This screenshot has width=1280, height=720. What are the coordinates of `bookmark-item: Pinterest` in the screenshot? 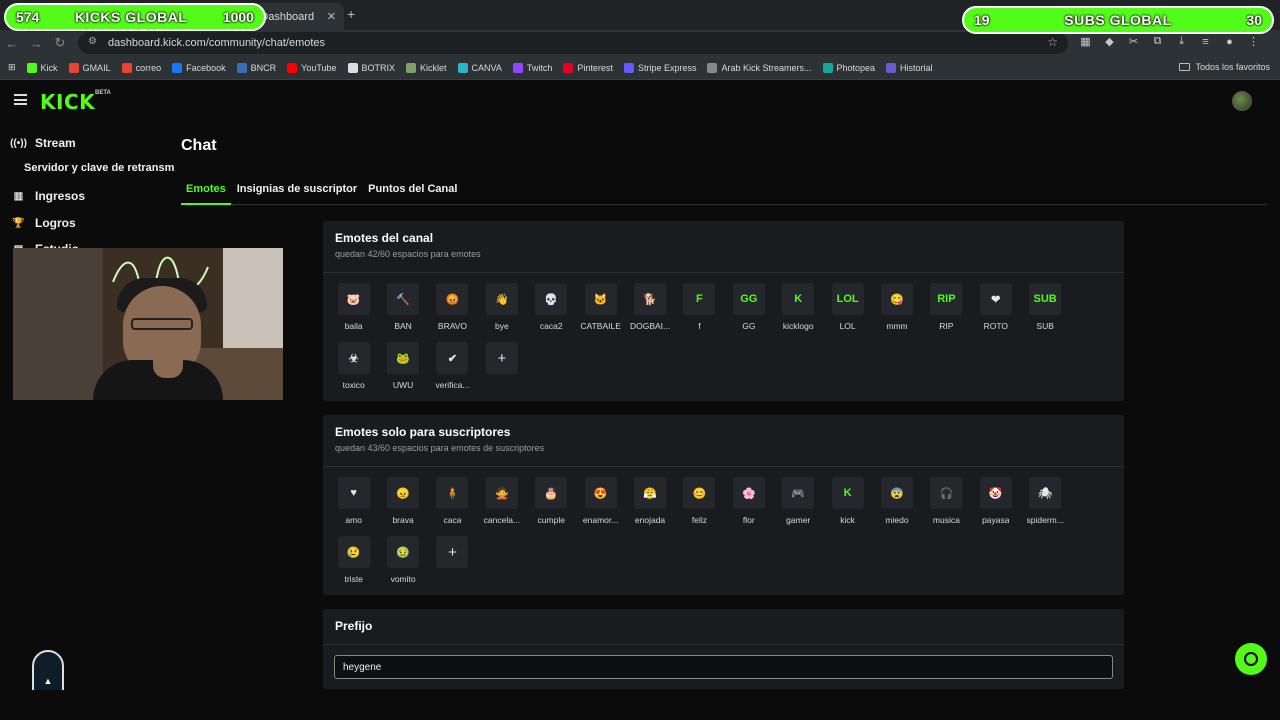 It's located at (588, 67).